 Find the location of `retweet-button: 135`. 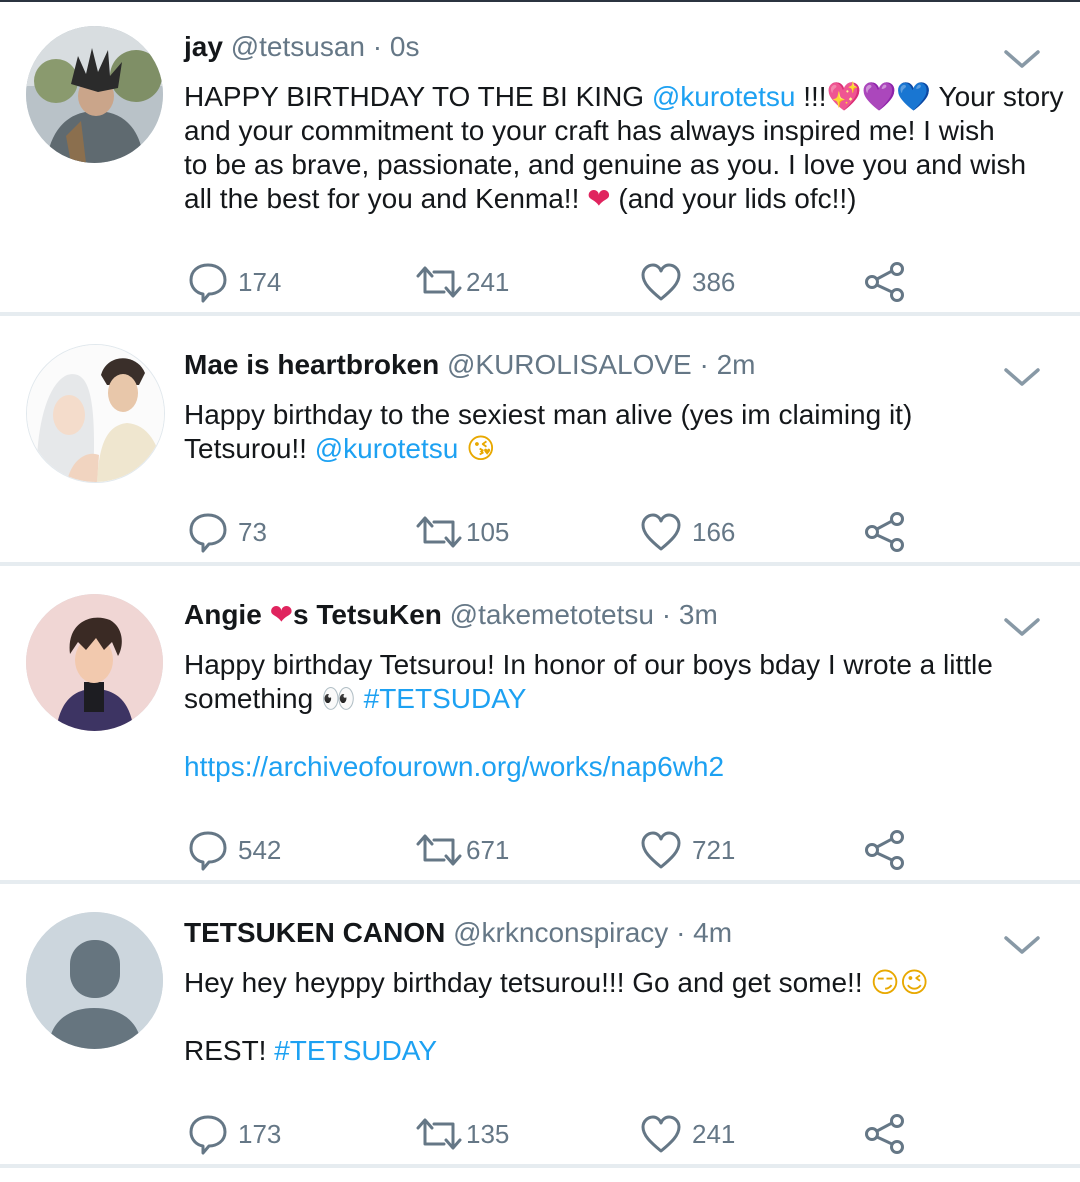

retweet-button: 135 is located at coordinates (461, 1134).